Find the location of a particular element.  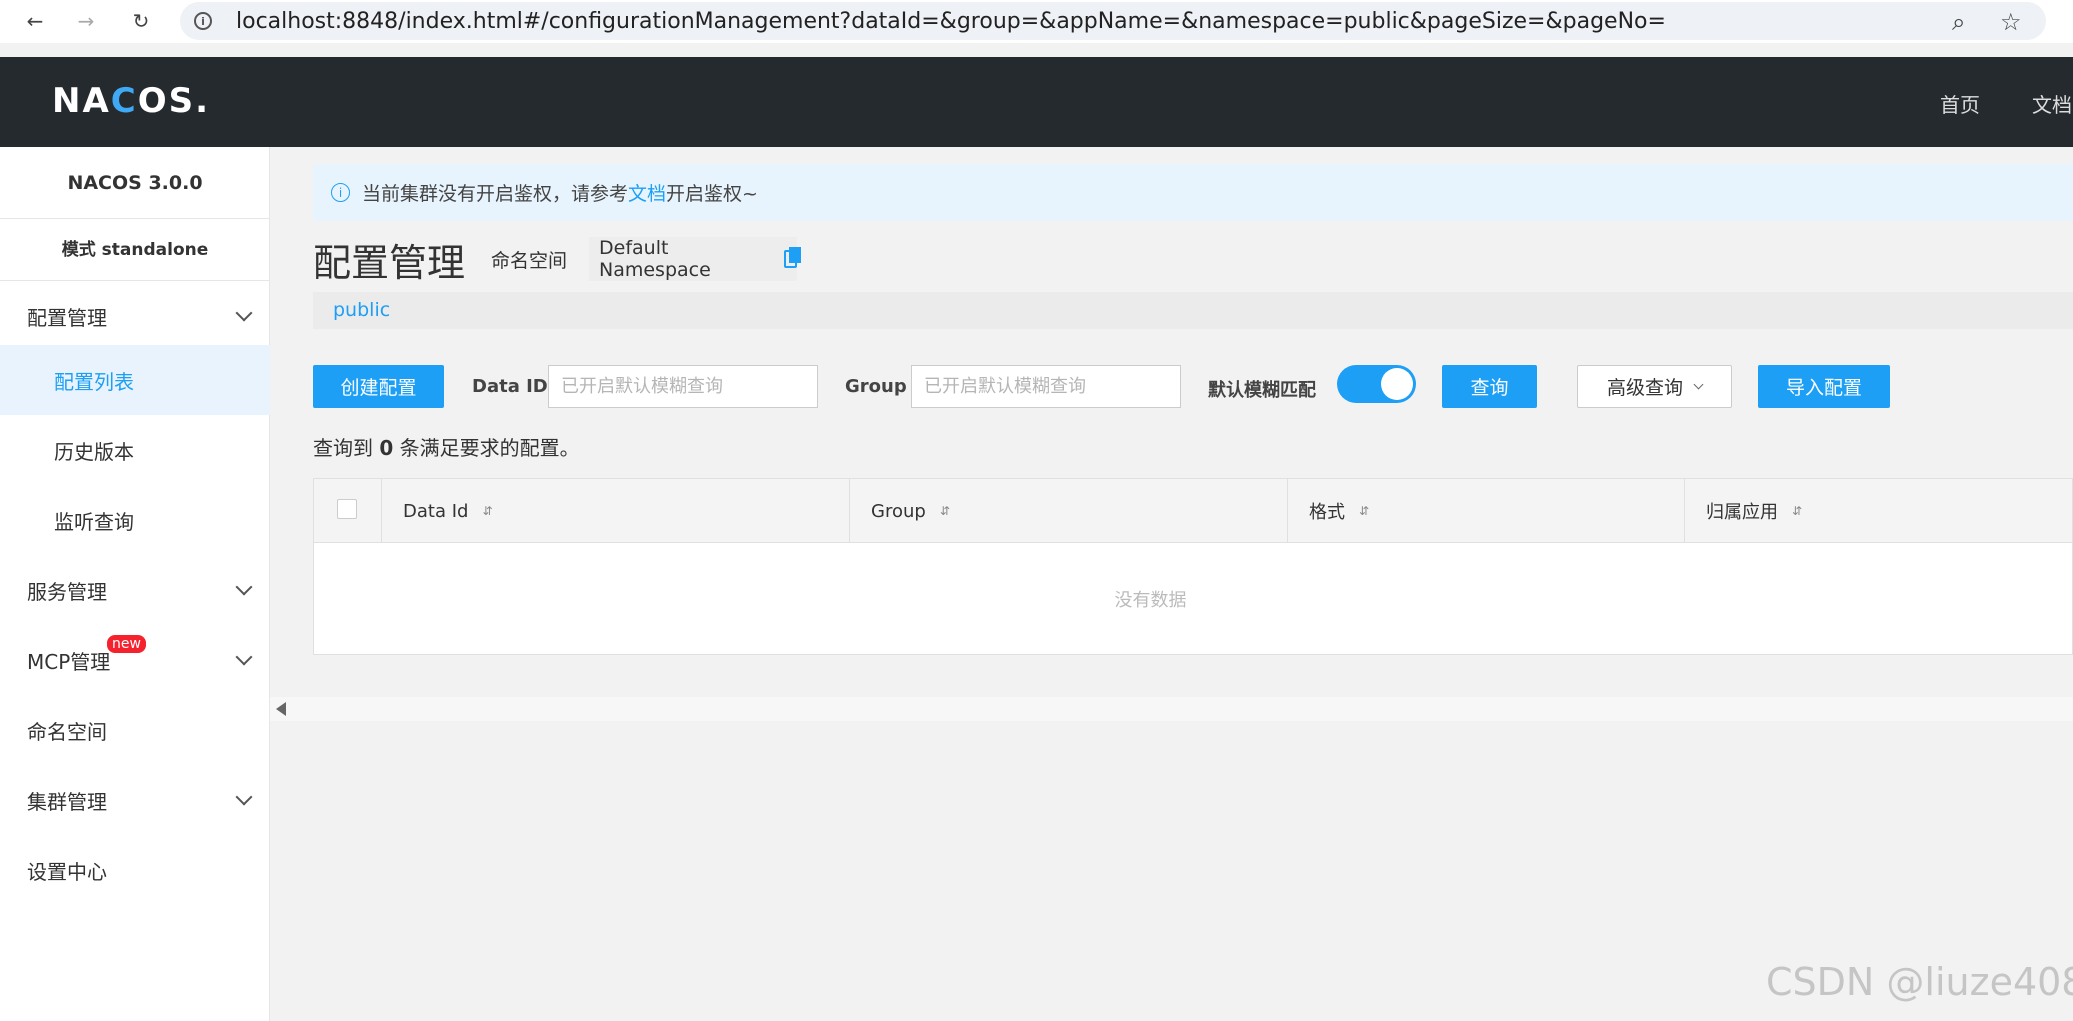

sidebar-item-settings: 设置中心 is located at coordinates (135, 870).